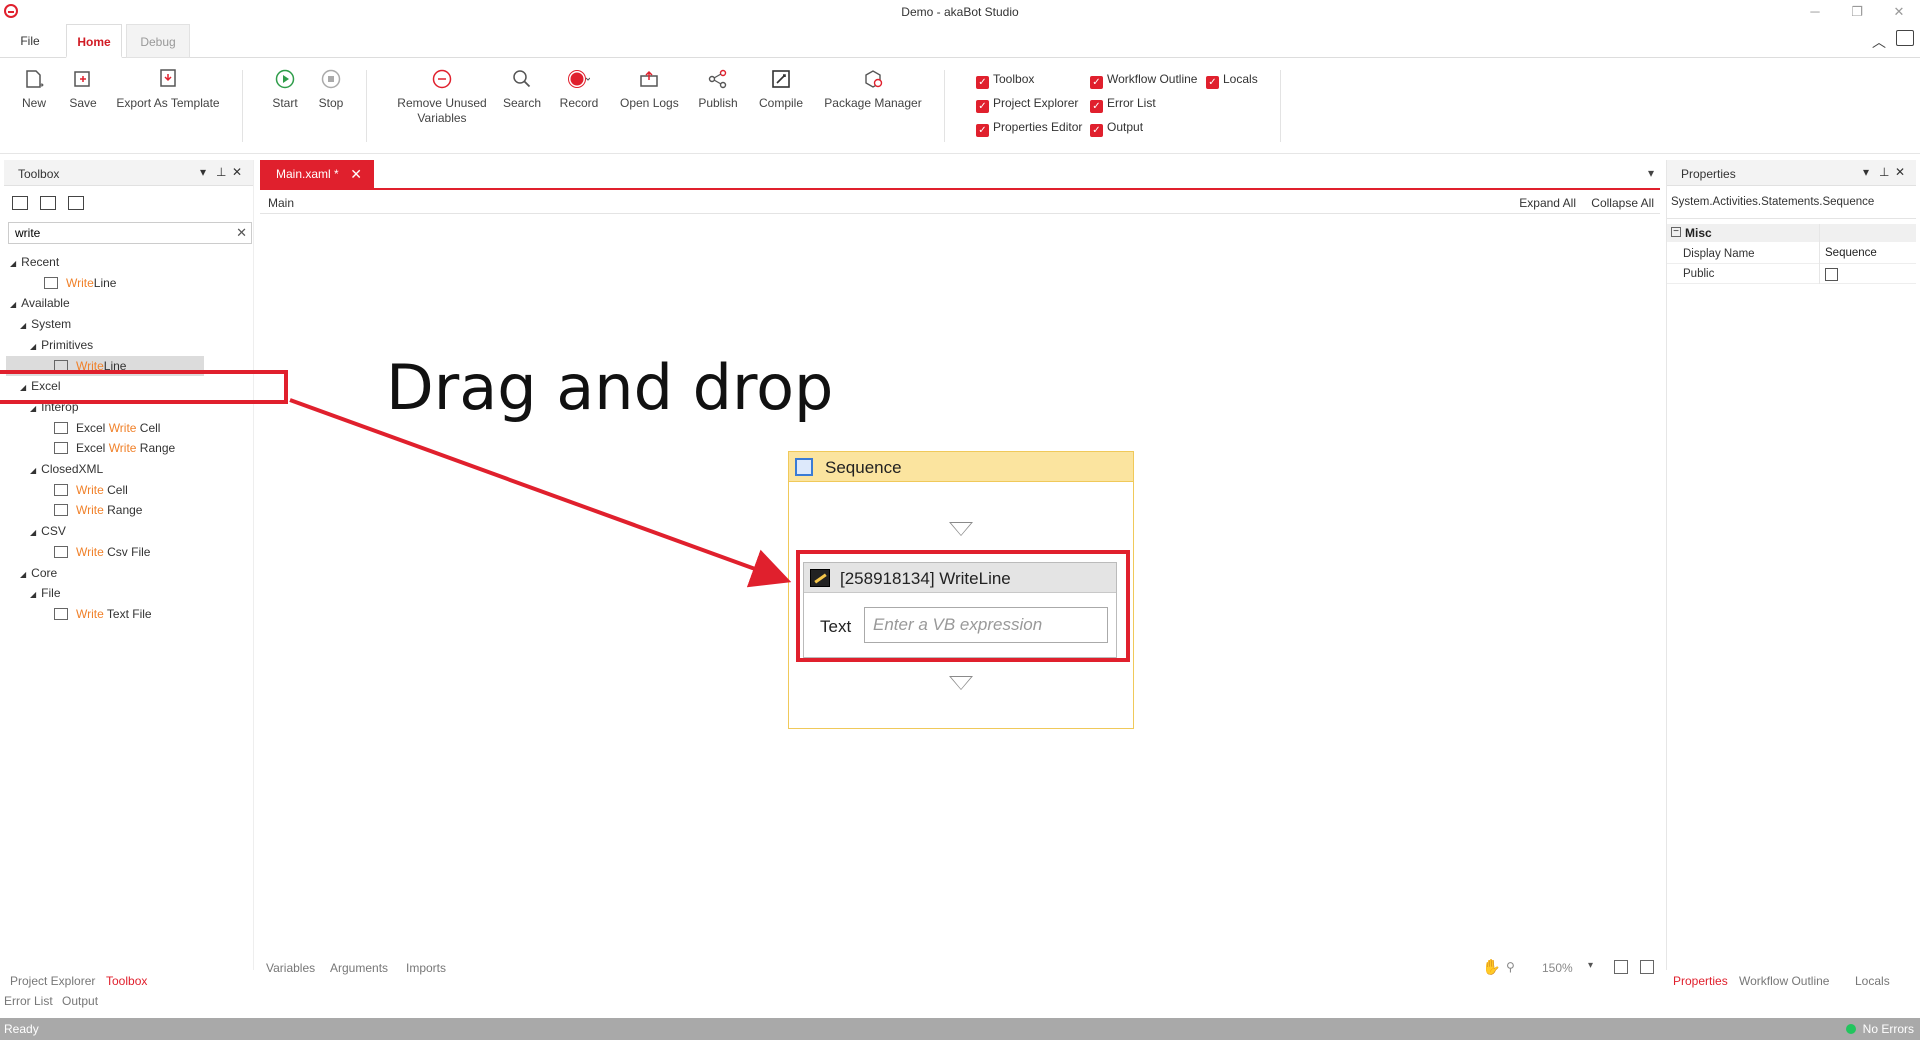 This screenshot has height=1040, width=1920. What do you see at coordinates (1905, 38) in the screenshot?
I see `feedback-icon` at bounding box center [1905, 38].